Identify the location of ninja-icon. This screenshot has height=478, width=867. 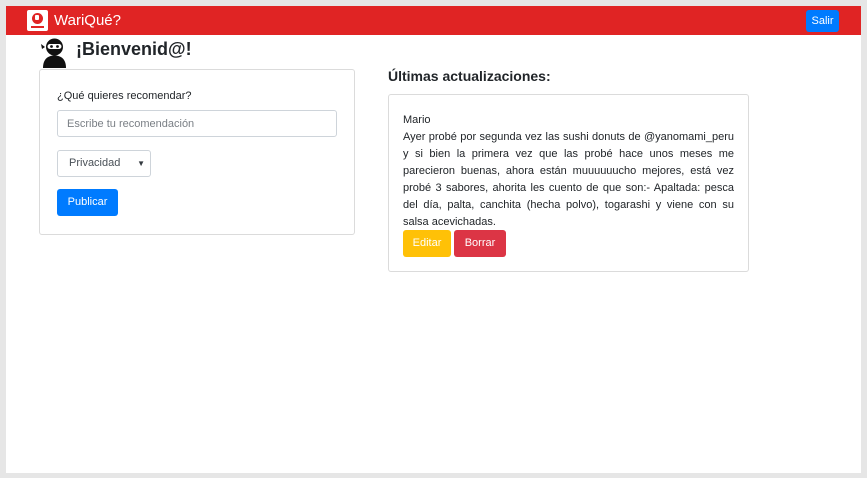
(53, 53).